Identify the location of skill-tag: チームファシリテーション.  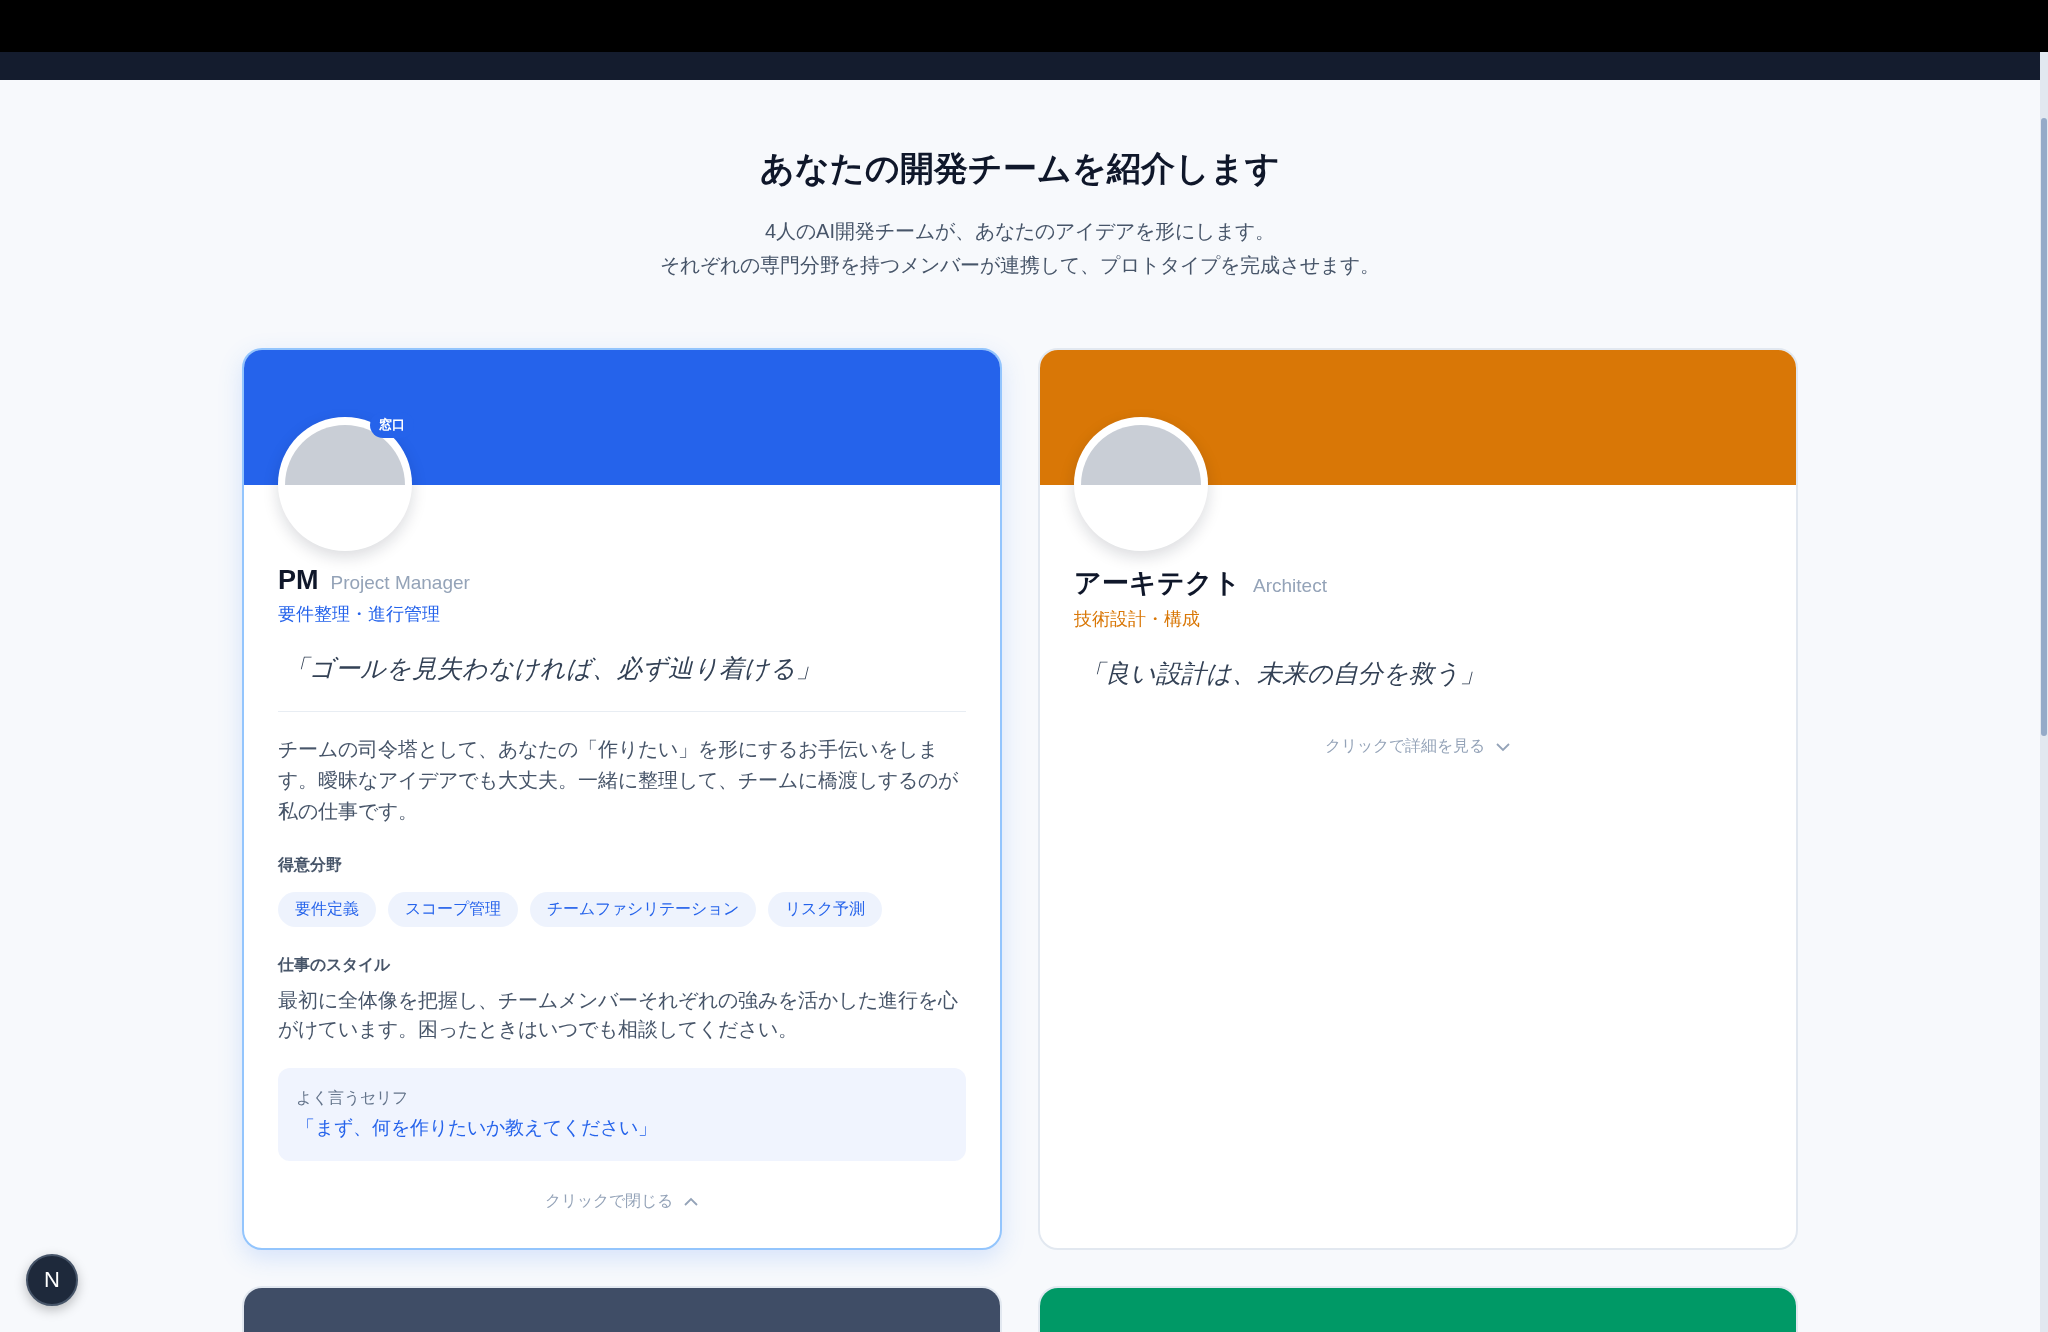
(643, 909).